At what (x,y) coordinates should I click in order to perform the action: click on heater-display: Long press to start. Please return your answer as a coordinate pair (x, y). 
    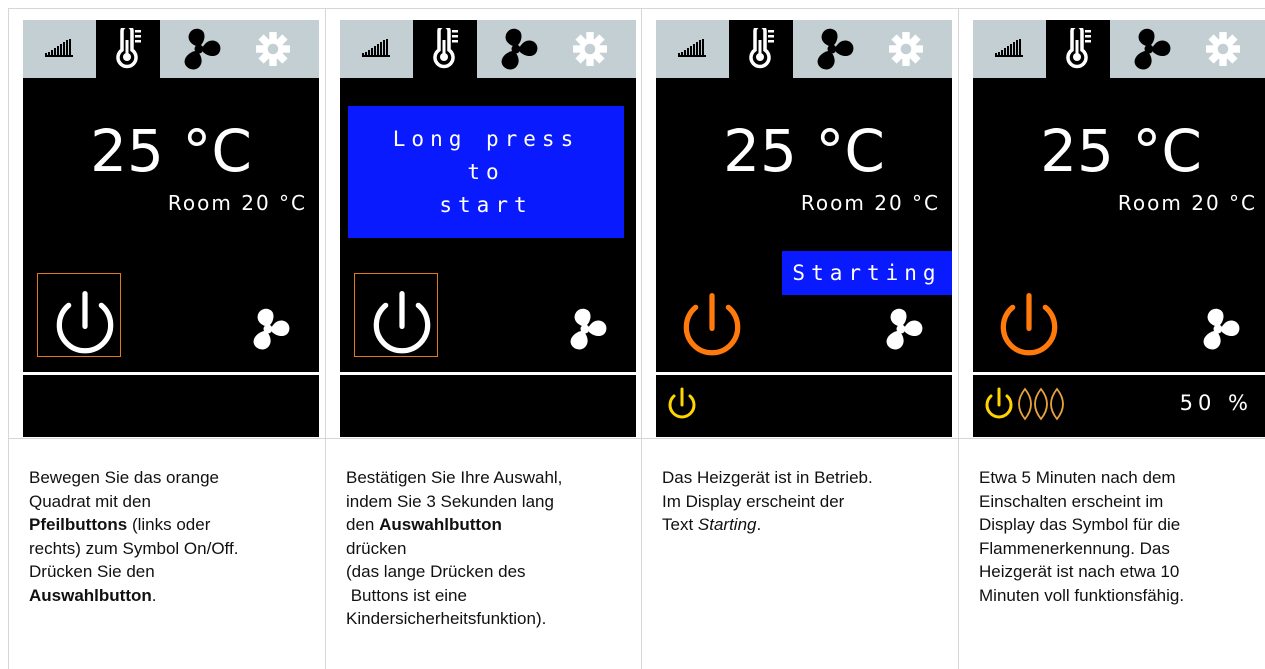
    Looking at the image, I should click on (488, 228).